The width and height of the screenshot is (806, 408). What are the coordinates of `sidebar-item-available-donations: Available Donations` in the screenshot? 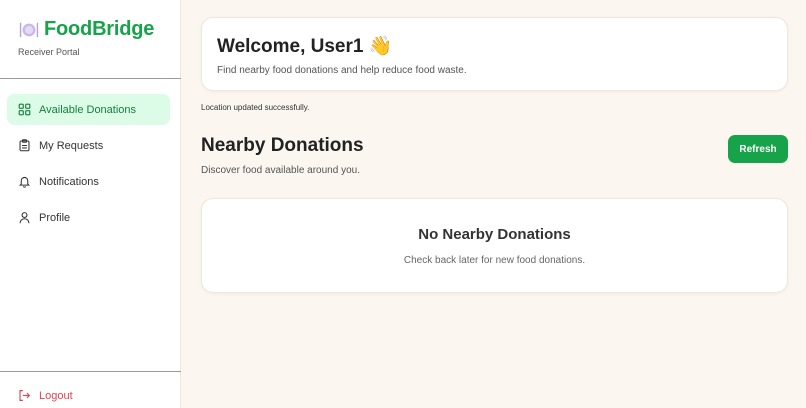 It's located at (88, 109).